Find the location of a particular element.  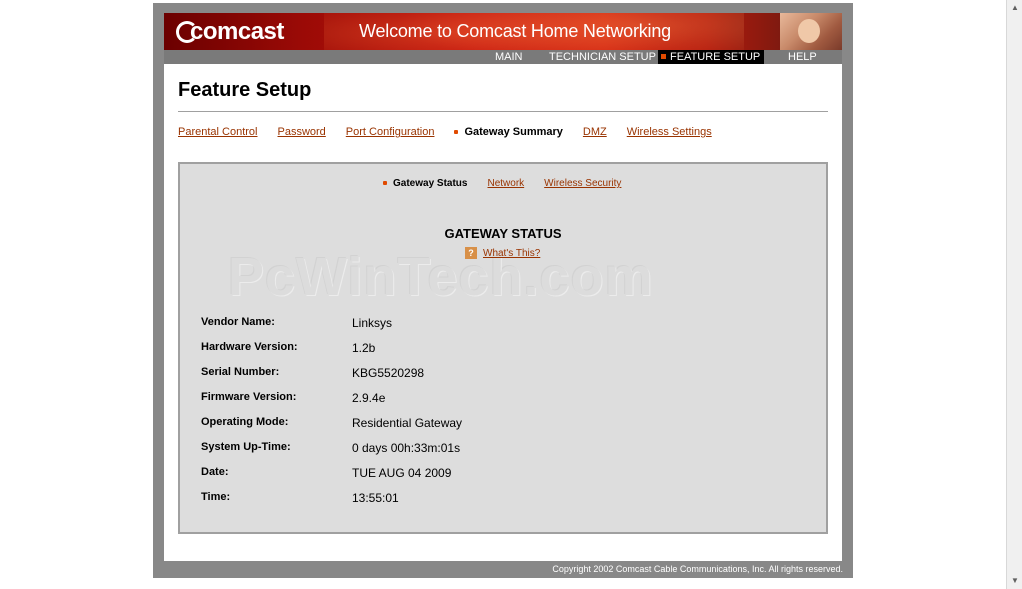

info-value: Residential Gateway is located at coordinates (407, 423).